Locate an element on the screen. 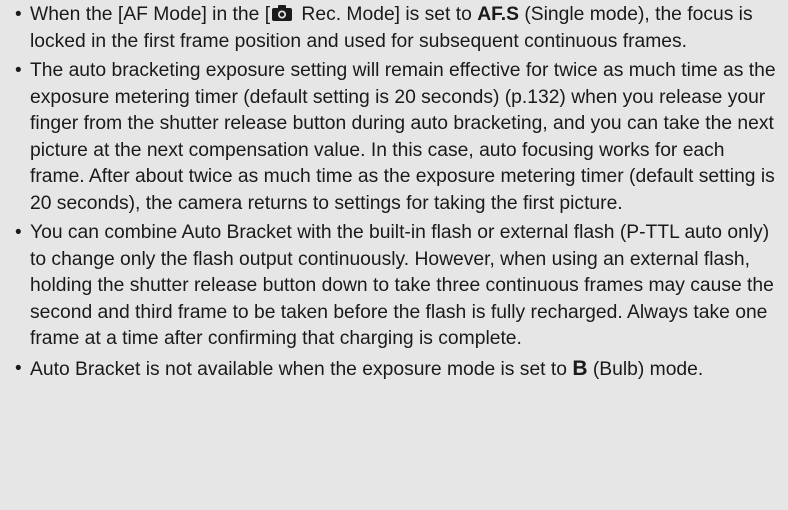 The height and width of the screenshot is (510, 788). af-s-mode-label: AF.S is located at coordinates (498, 14).